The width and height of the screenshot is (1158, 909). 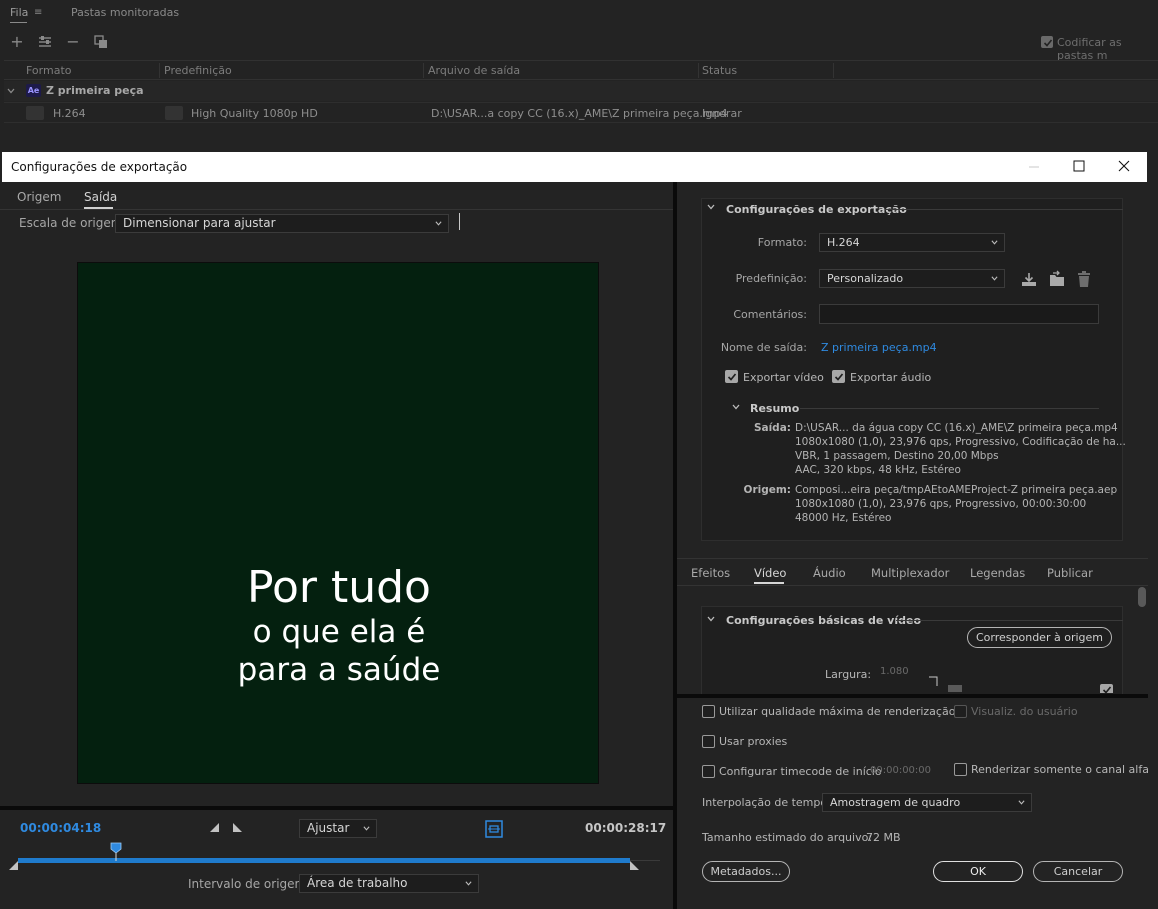 What do you see at coordinates (60, 828) in the screenshot?
I see `current-timecode: 00:00:04:18` at bounding box center [60, 828].